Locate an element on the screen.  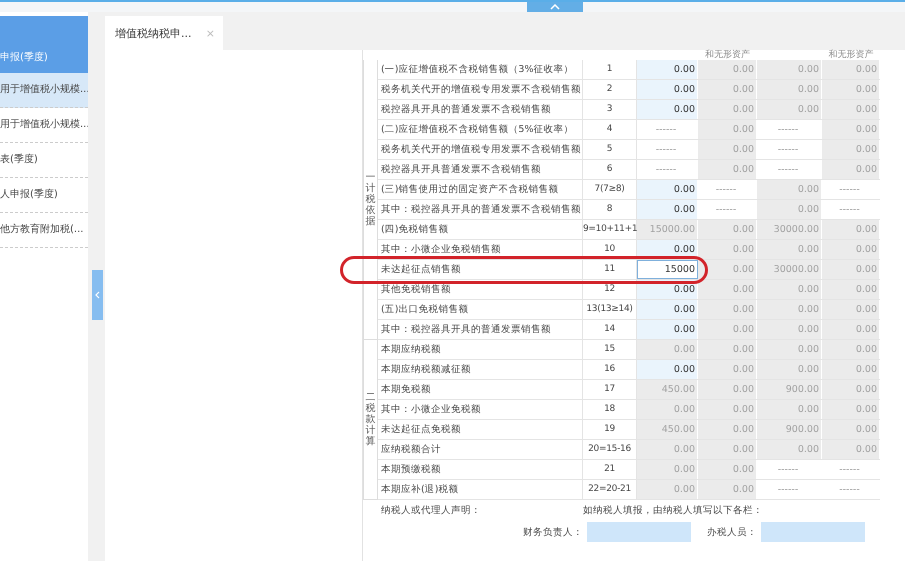
tab: 增值税纳税申... × is located at coordinates (164, 33).